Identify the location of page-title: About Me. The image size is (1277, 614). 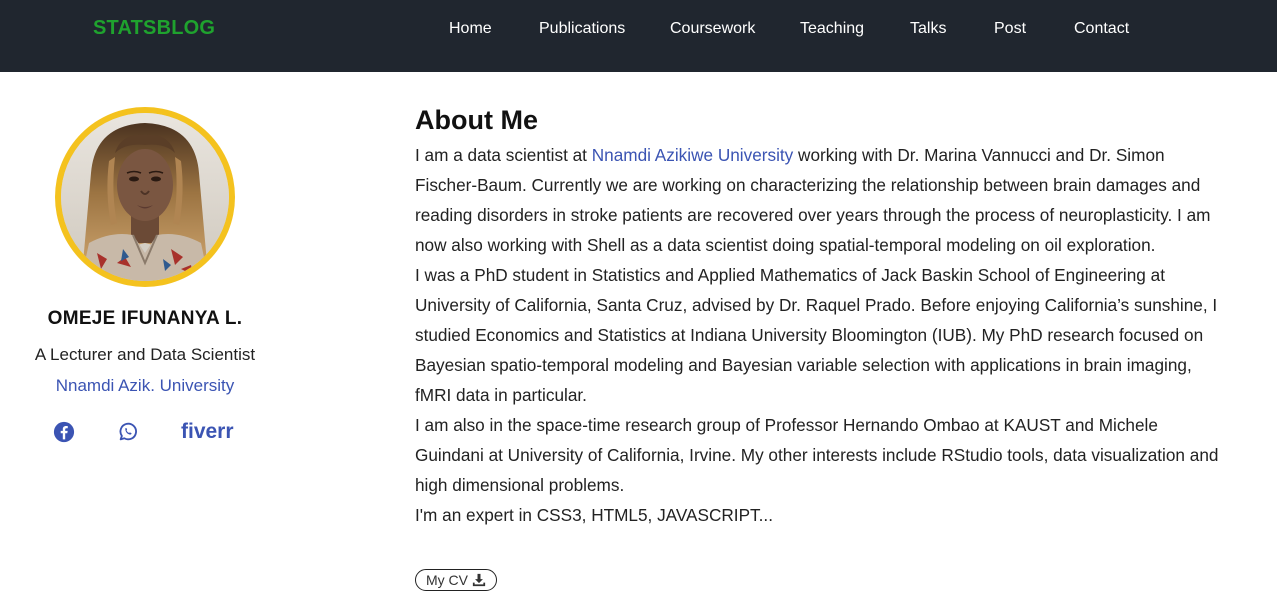
(476, 120).